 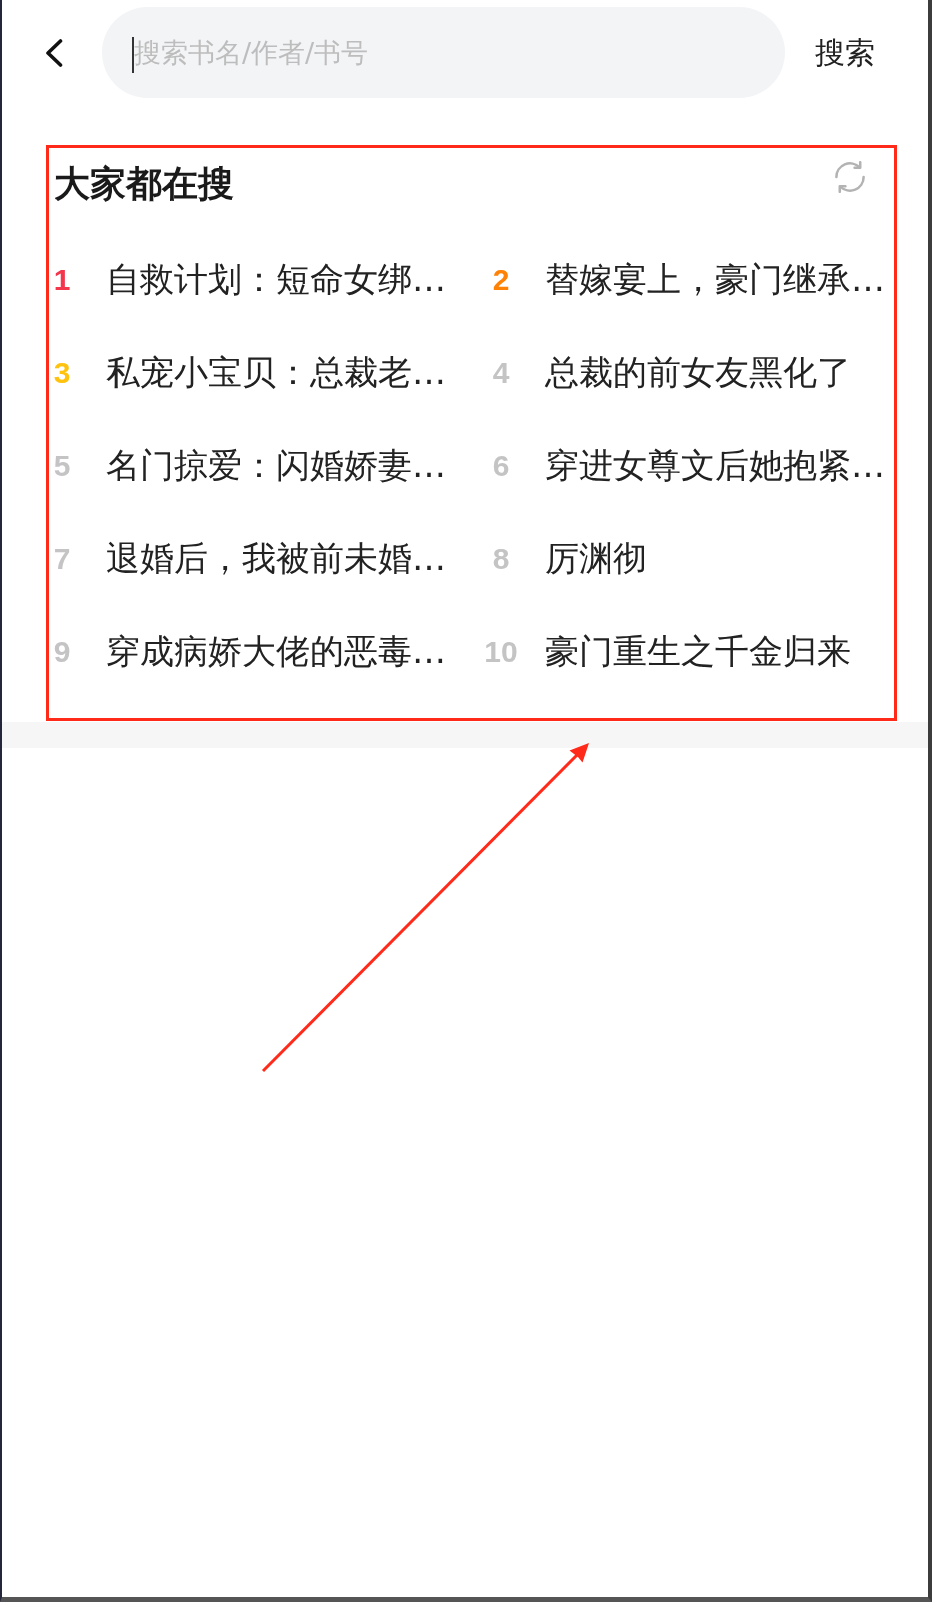 What do you see at coordinates (501, 558) in the screenshot?
I see `rank-number: 8` at bounding box center [501, 558].